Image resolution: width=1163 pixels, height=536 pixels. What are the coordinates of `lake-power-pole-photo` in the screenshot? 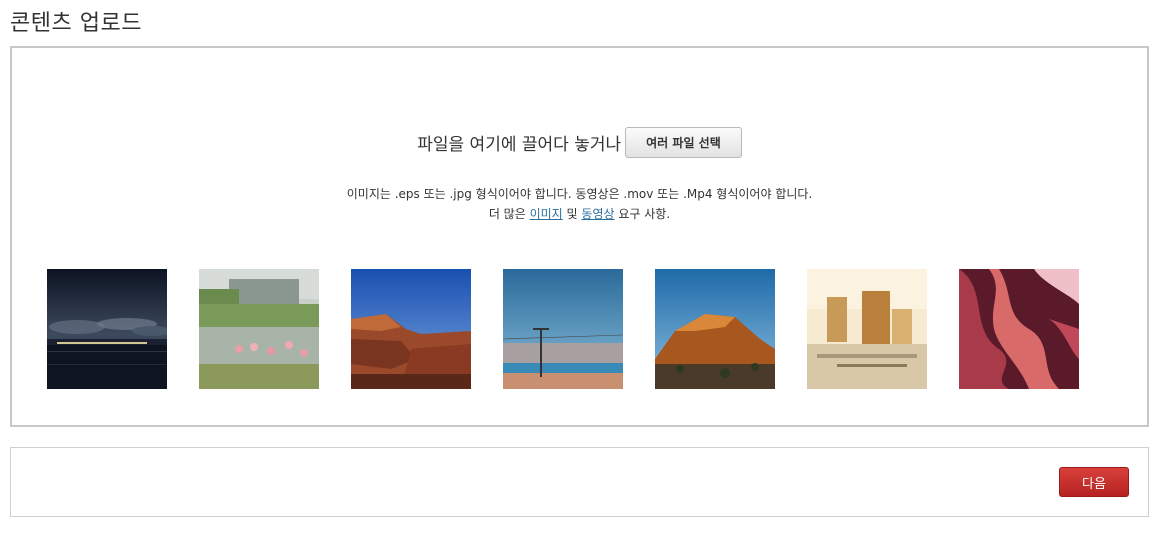 It's located at (563, 329).